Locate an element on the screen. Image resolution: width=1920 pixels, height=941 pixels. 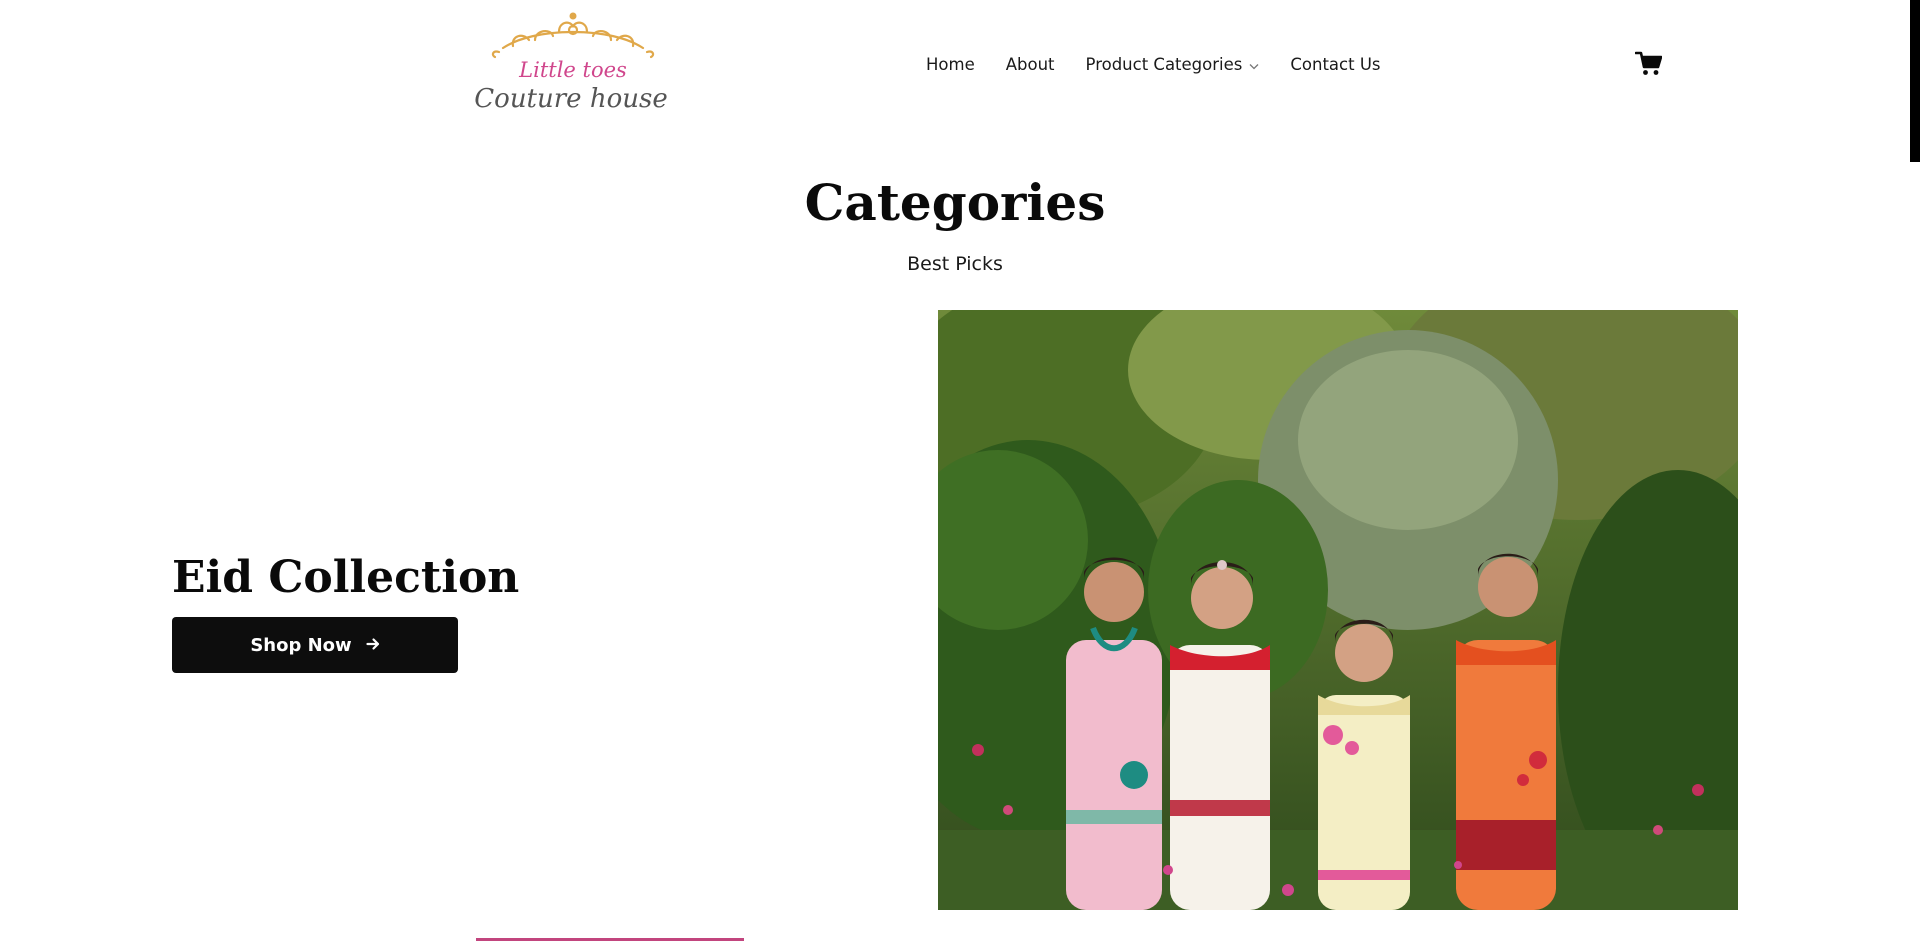
nav-product-categories: Product Categories is located at coordinates (1173, 64).